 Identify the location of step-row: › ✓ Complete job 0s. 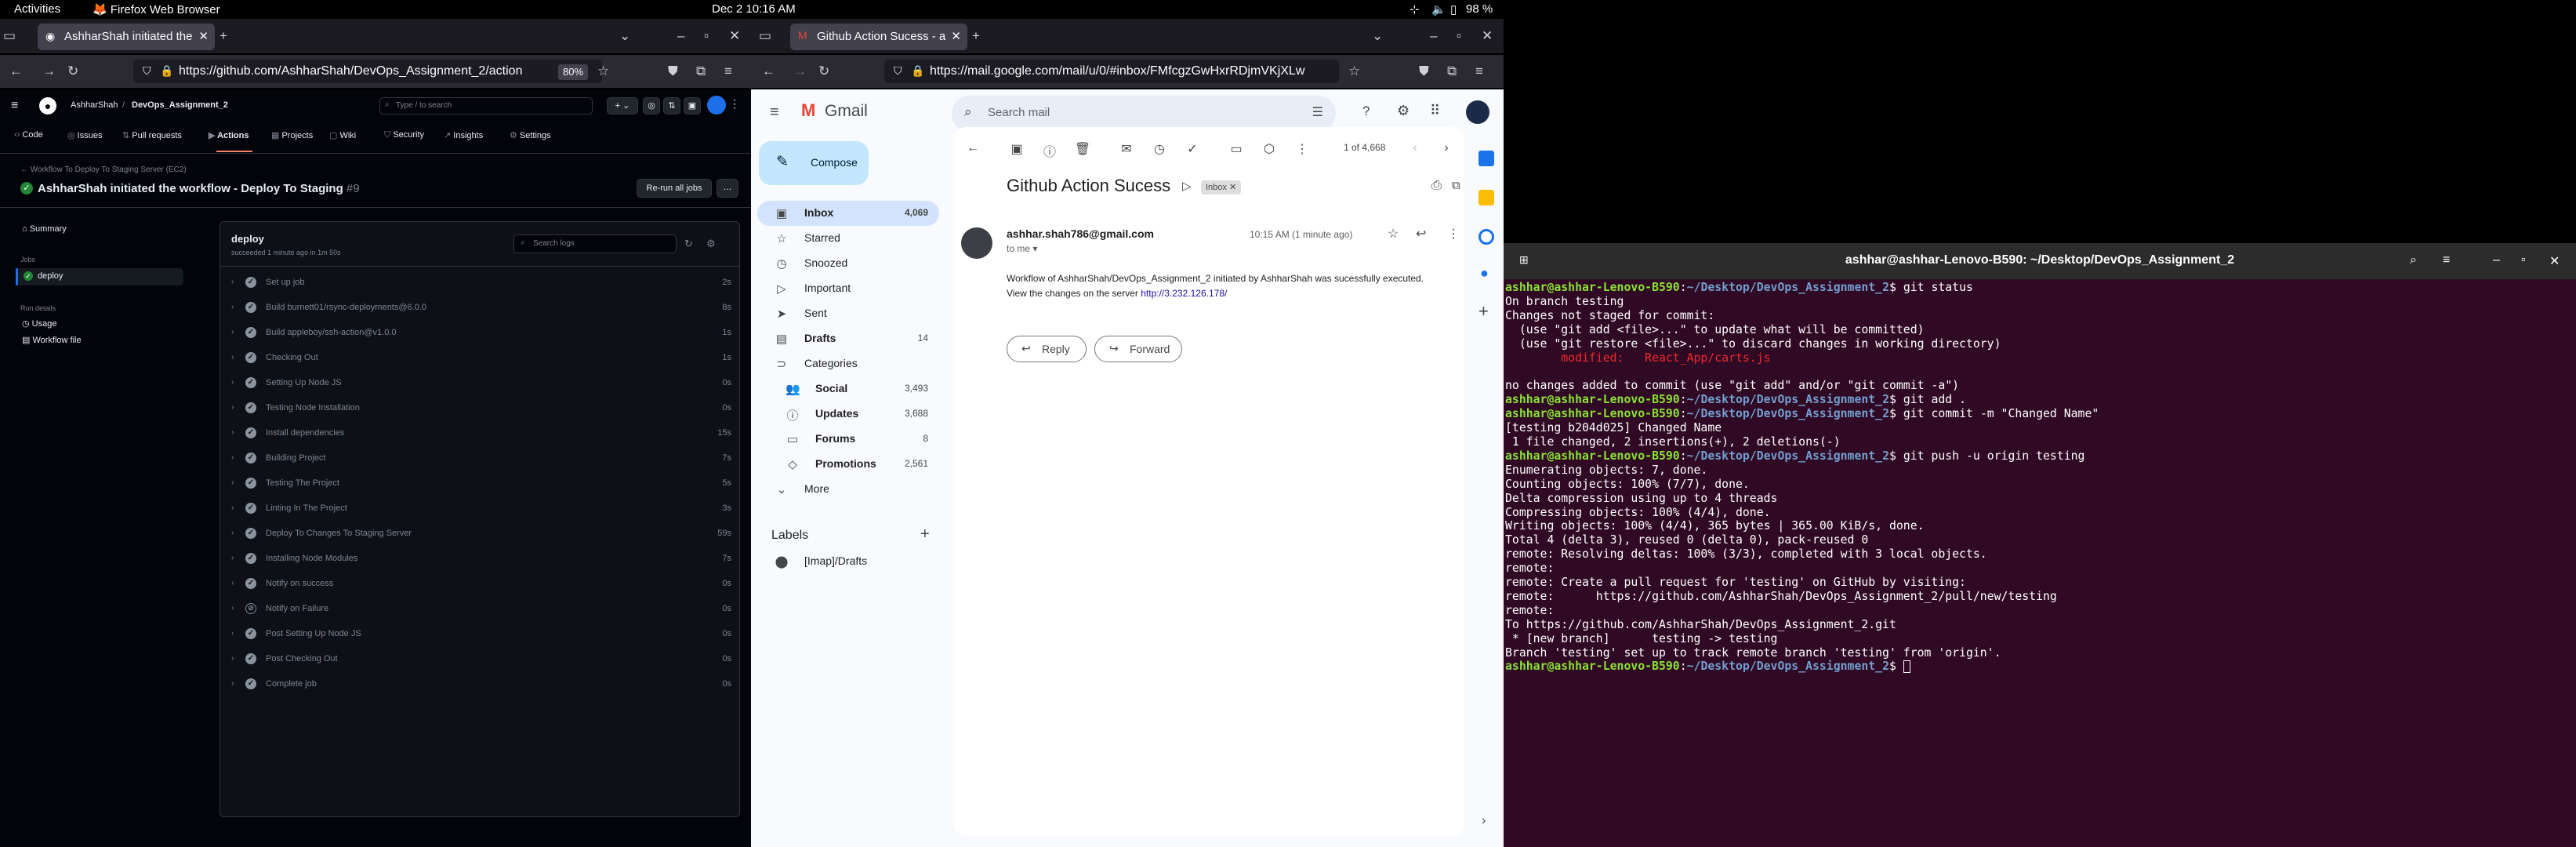
(481, 684).